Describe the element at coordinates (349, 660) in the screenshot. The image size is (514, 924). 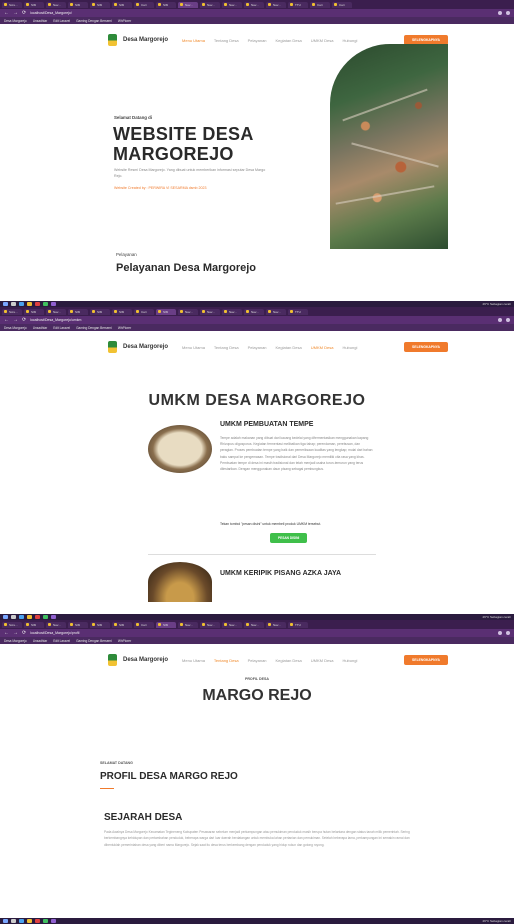
I see `nav-hubungi: Hubungi` at that location.